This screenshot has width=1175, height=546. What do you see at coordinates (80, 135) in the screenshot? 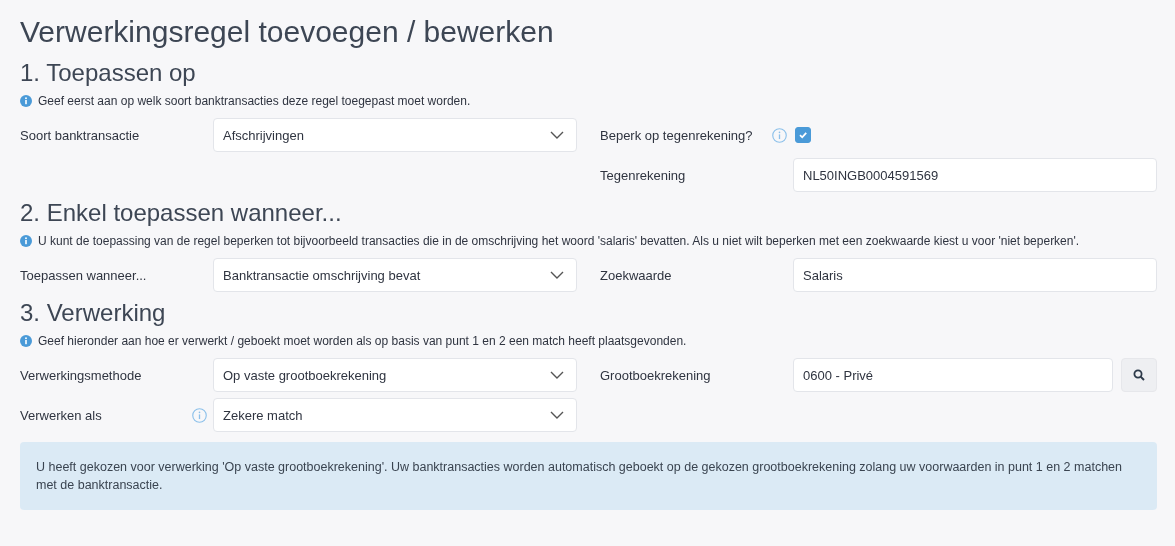
I see `field-label: Soort banktransactie` at bounding box center [80, 135].